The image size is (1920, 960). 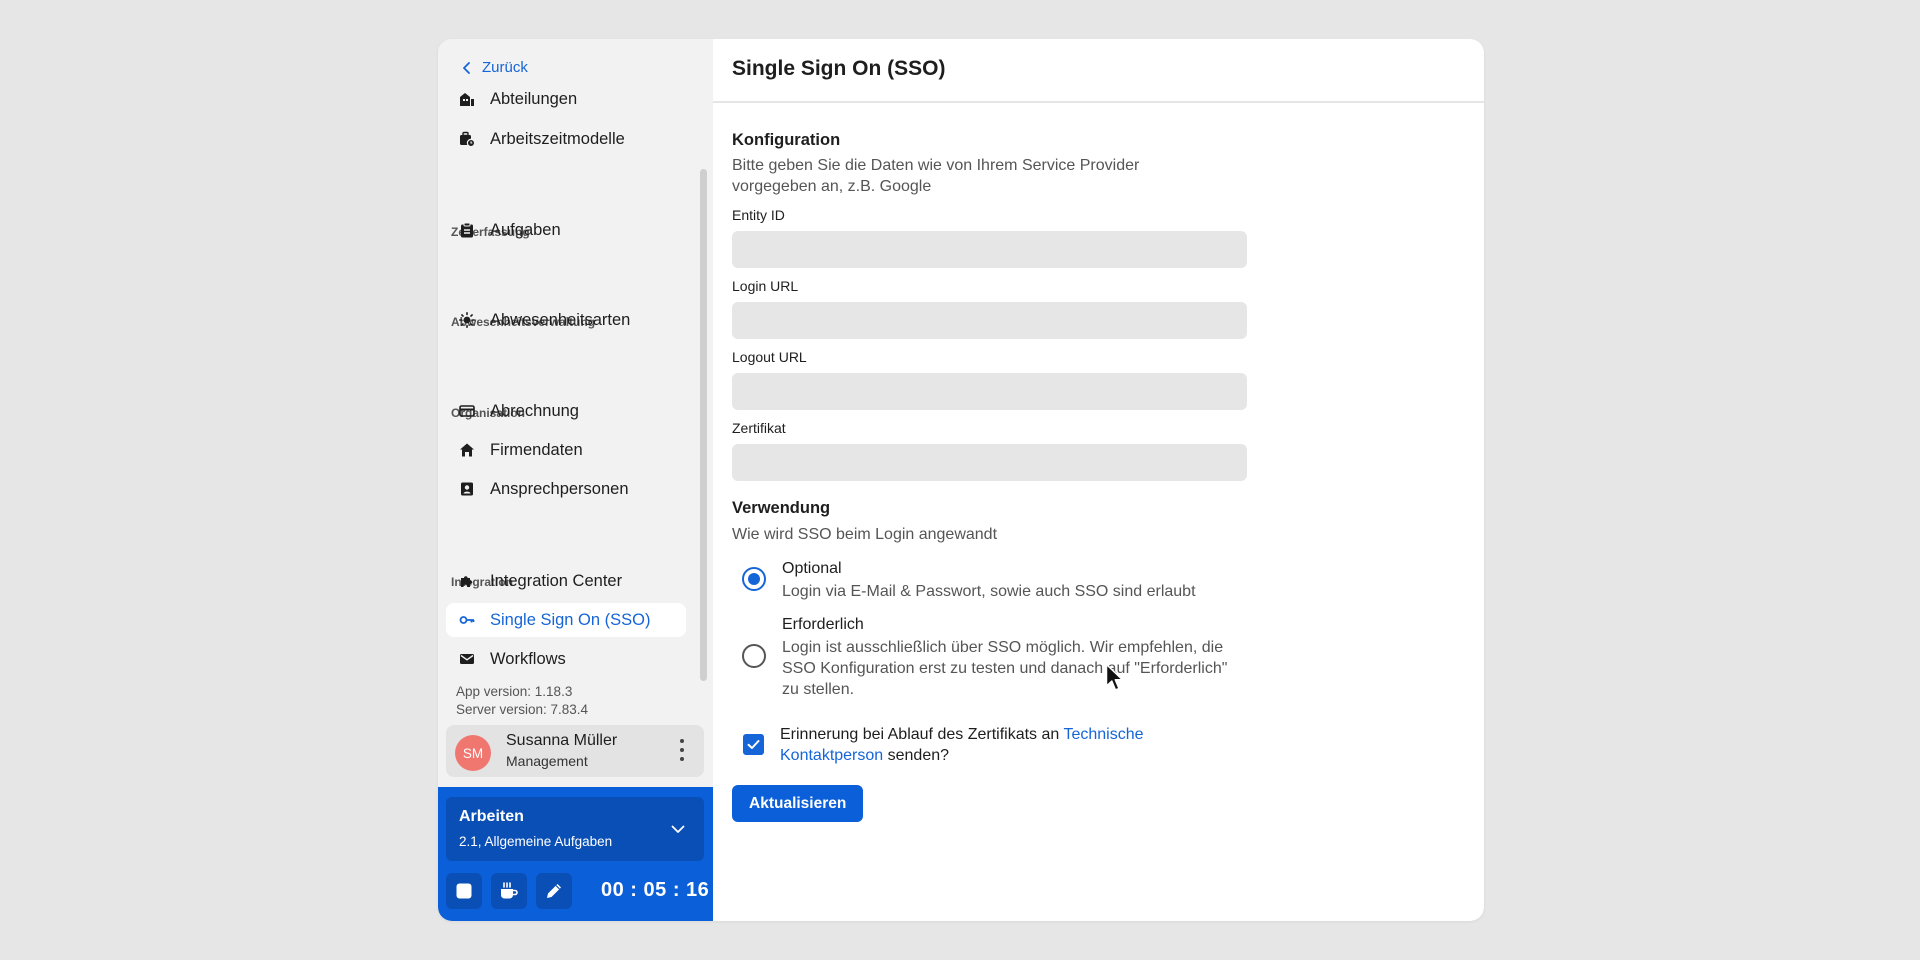 I want to click on sidebar-item-ansprechpersonen: Ansprechpersonen, so click(x=566, y=489).